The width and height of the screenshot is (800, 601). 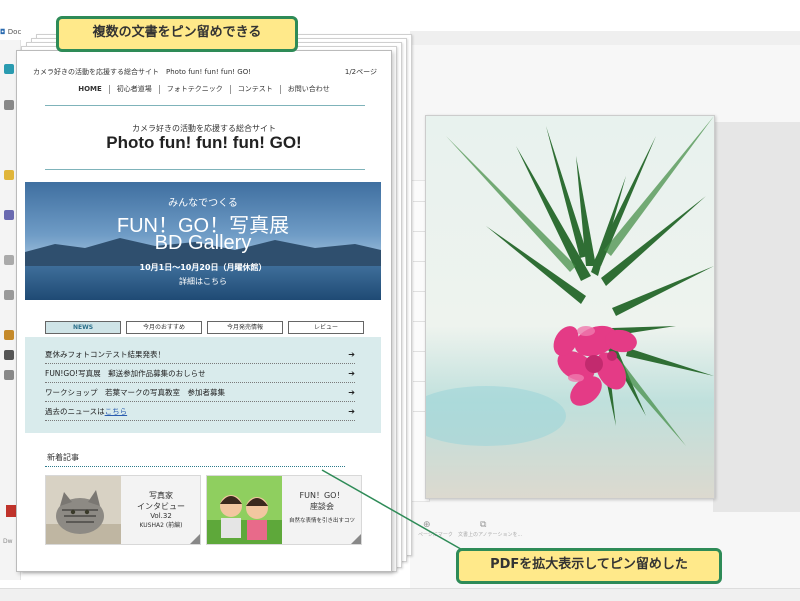 I want to click on card-line3: Vol.32, so click(x=161, y=516).